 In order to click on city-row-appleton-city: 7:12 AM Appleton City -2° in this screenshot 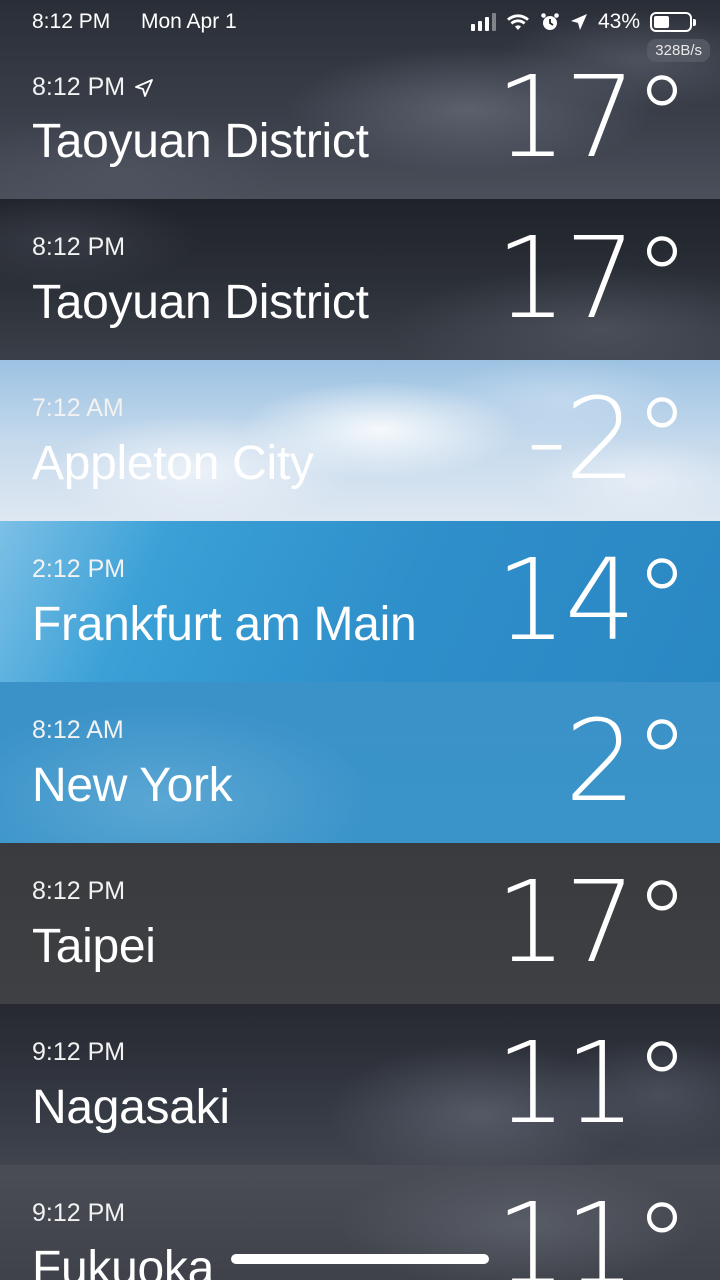, I will do `click(360, 440)`.